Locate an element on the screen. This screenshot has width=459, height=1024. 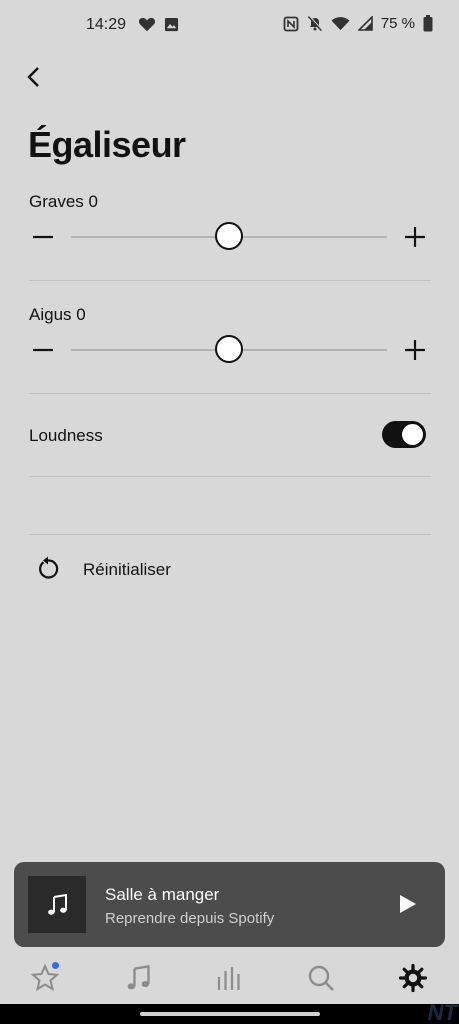
gear-icon is located at coordinates (413, 978).